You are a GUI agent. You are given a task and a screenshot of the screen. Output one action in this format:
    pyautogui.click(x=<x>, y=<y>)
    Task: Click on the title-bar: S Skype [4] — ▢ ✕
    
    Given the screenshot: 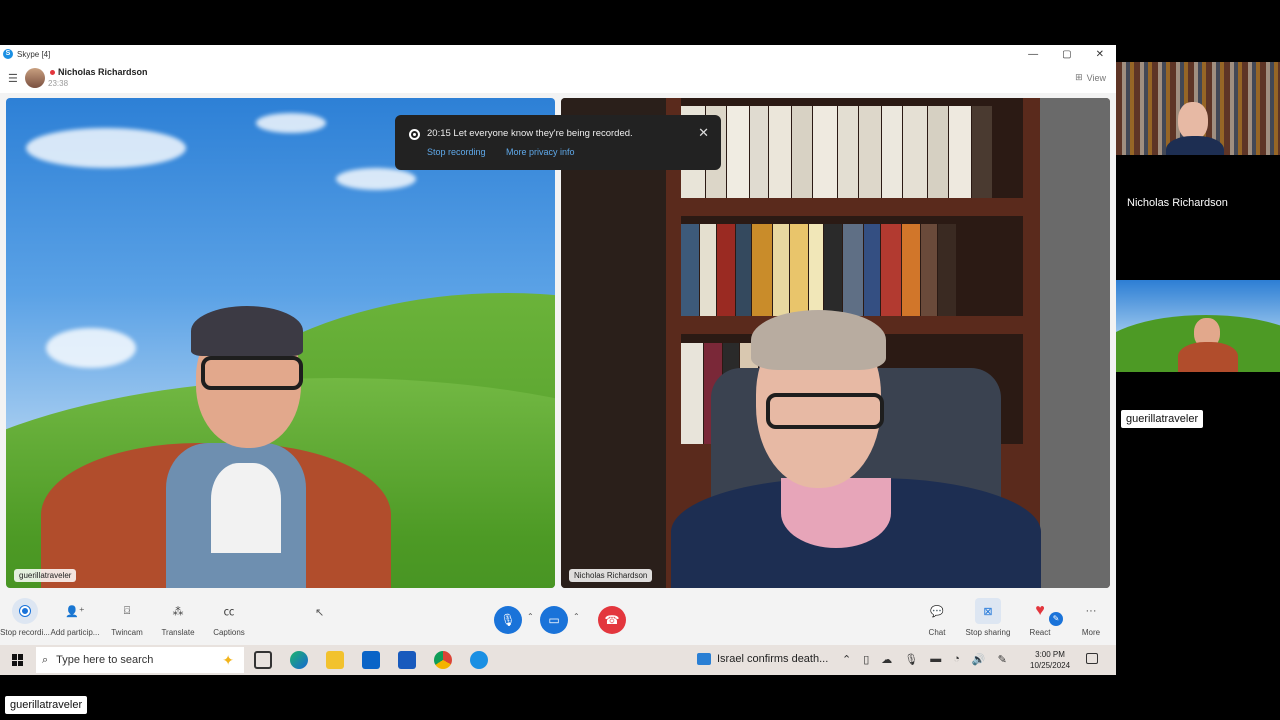 What is the action you would take?
    pyautogui.click(x=558, y=54)
    